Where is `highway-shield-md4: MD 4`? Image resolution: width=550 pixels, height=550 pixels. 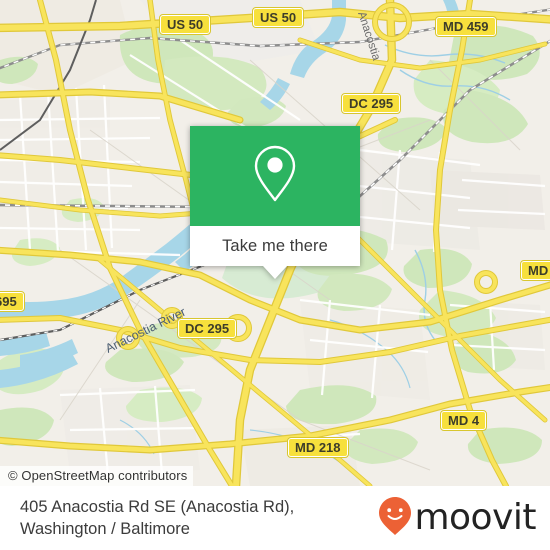 highway-shield-md4: MD 4 is located at coordinates (463, 420).